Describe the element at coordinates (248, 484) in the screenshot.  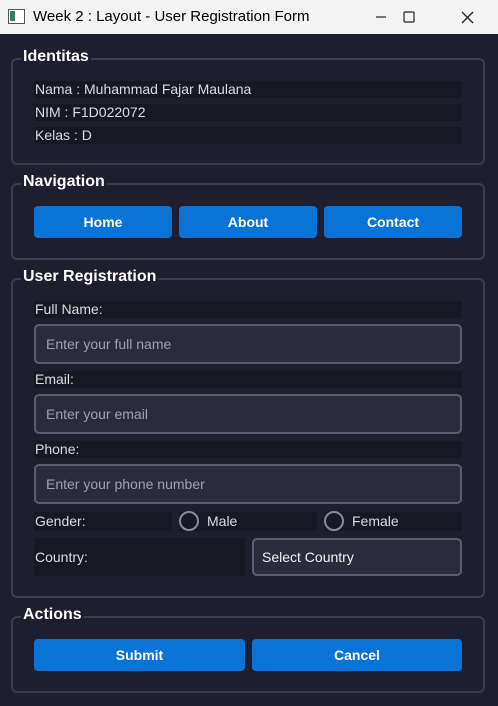
I see `phone-input: Enter your phone number` at that location.